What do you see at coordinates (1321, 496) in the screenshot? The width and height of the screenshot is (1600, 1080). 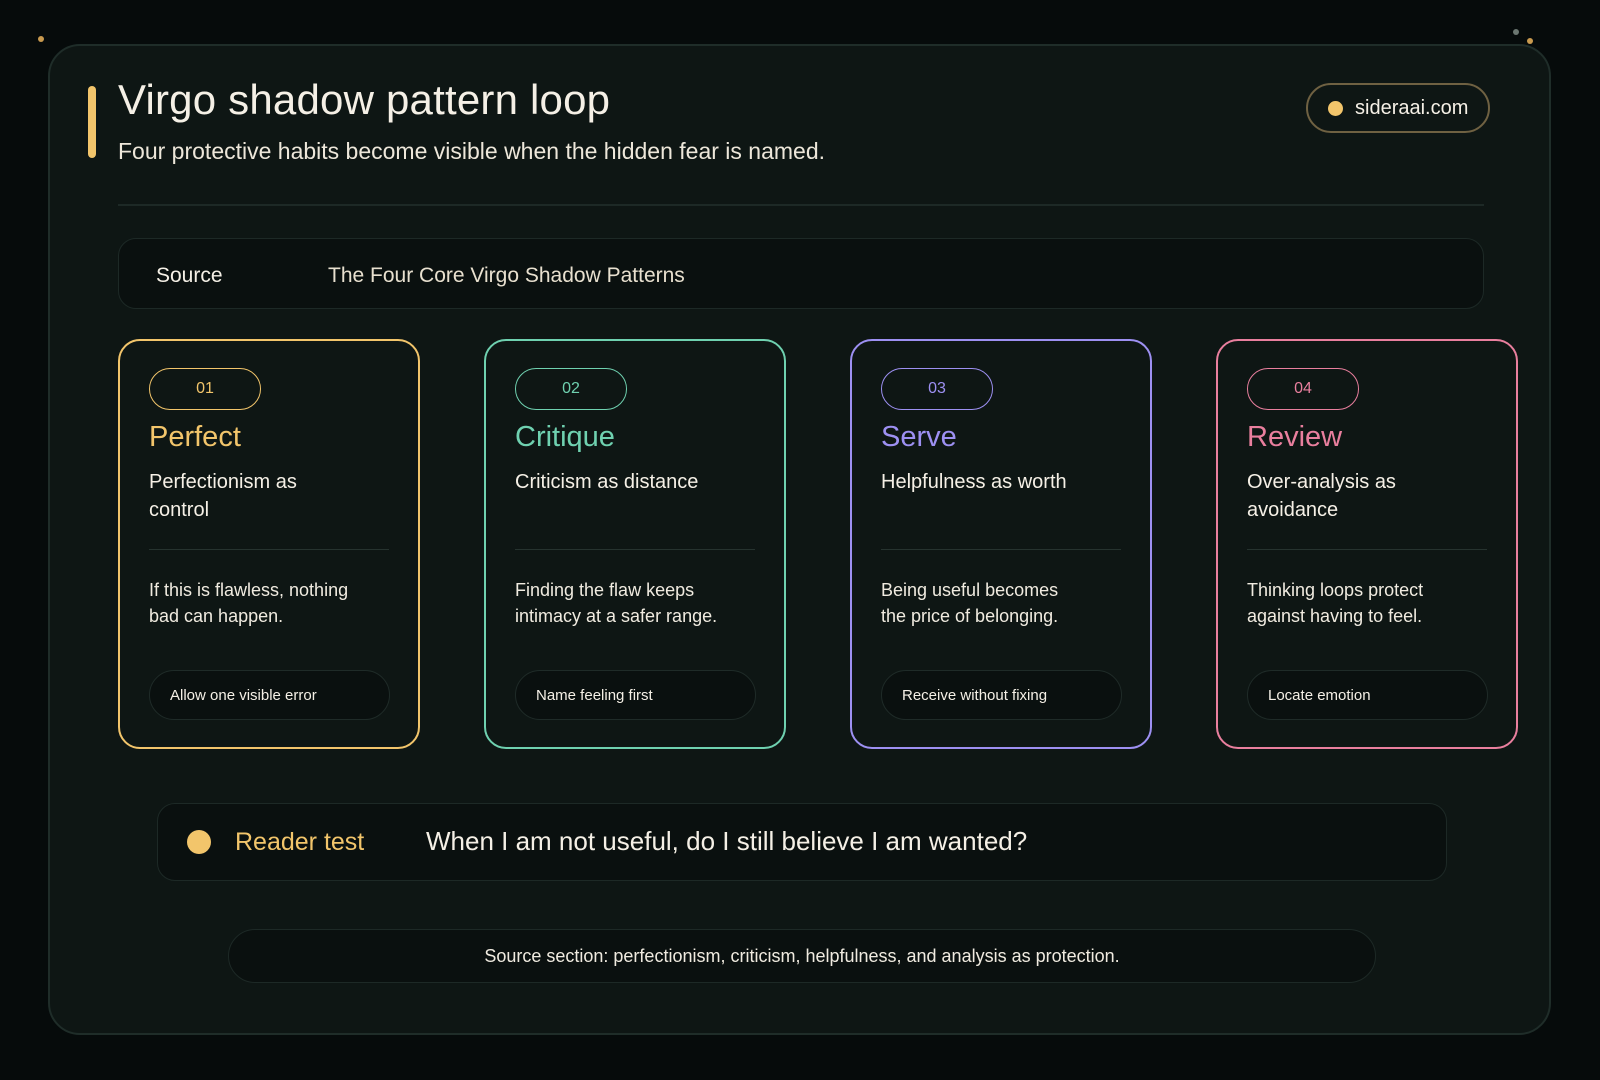 I see `pattern-subtitle: Over-analysis as avoidance` at bounding box center [1321, 496].